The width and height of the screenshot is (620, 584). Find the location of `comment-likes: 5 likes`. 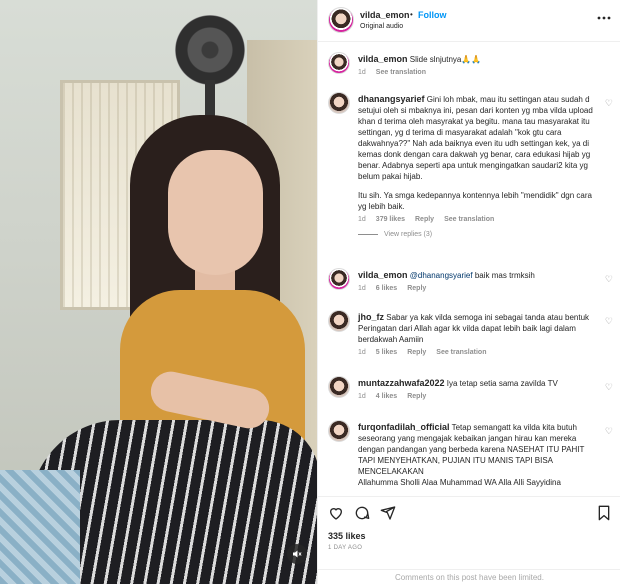

comment-likes: 5 likes is located at coordinates (386, 352).